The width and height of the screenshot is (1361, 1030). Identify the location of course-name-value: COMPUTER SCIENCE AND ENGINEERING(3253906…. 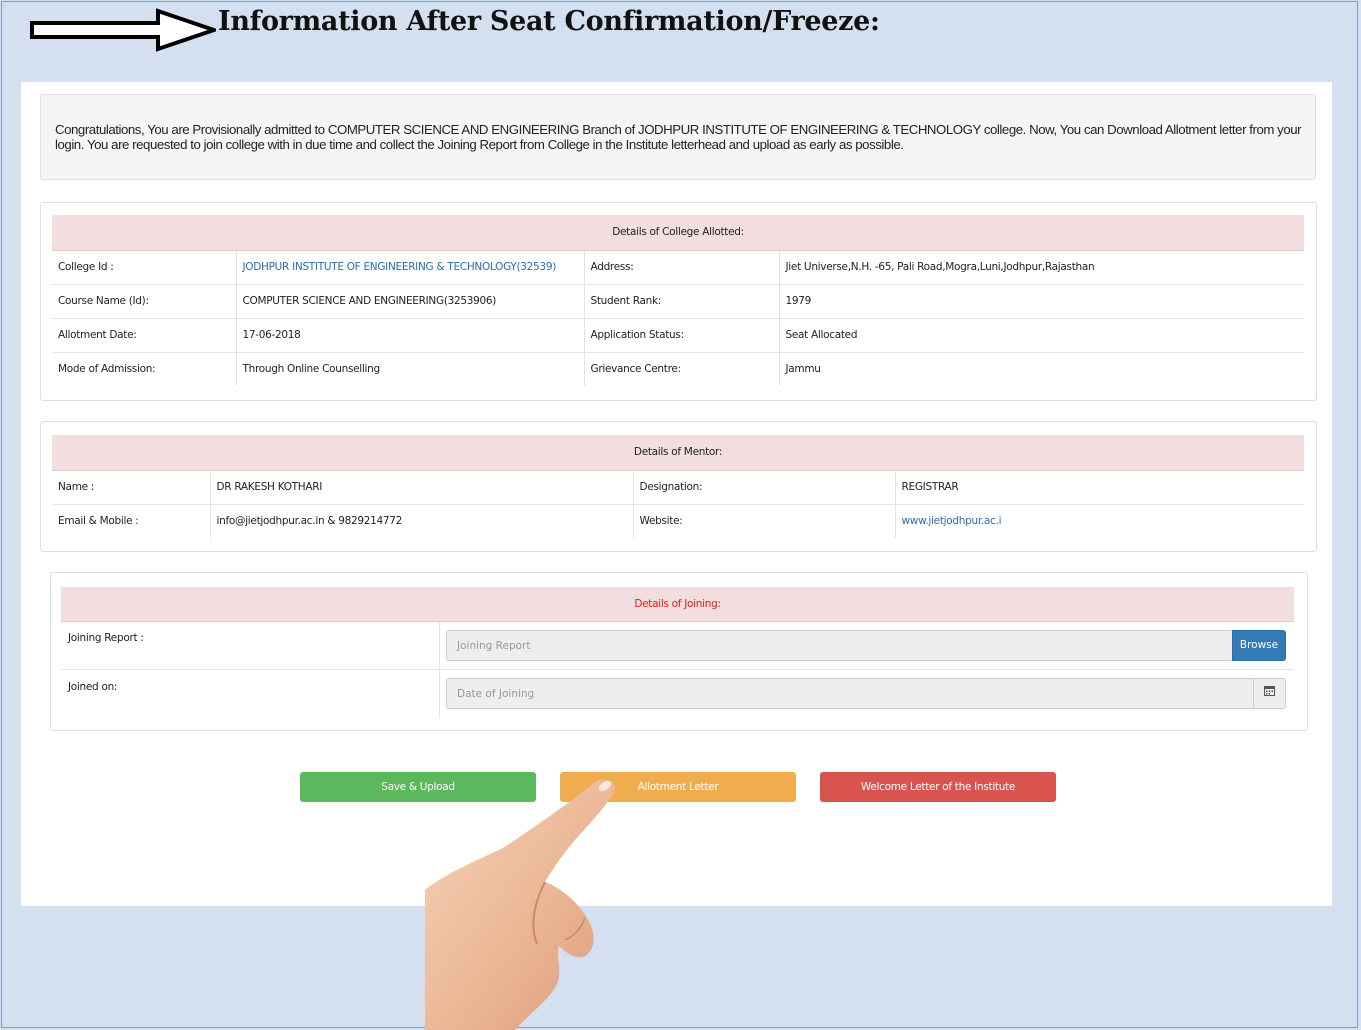
(409, 301).